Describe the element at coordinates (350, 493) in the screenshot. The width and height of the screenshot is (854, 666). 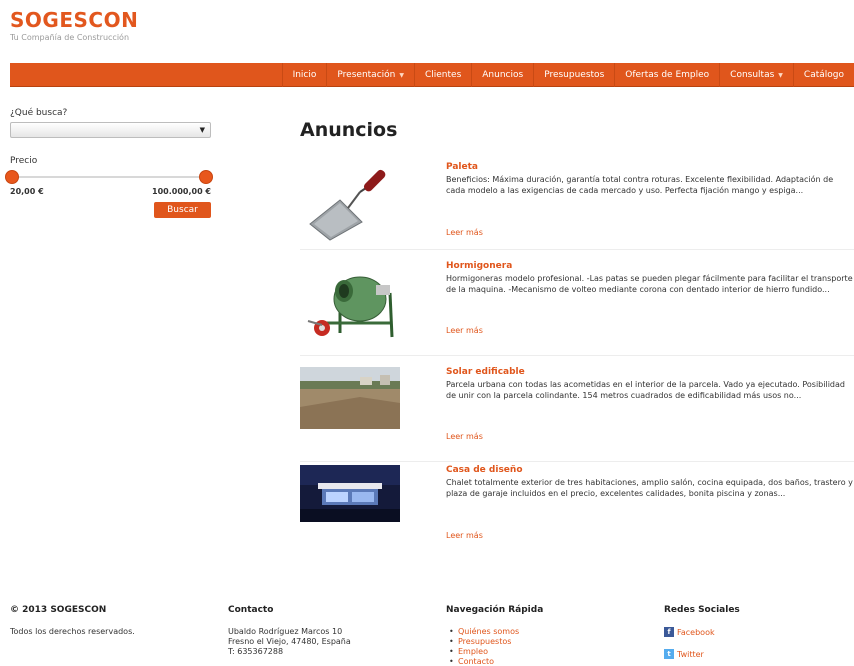
I see `listing-image-modern-house` at that location.